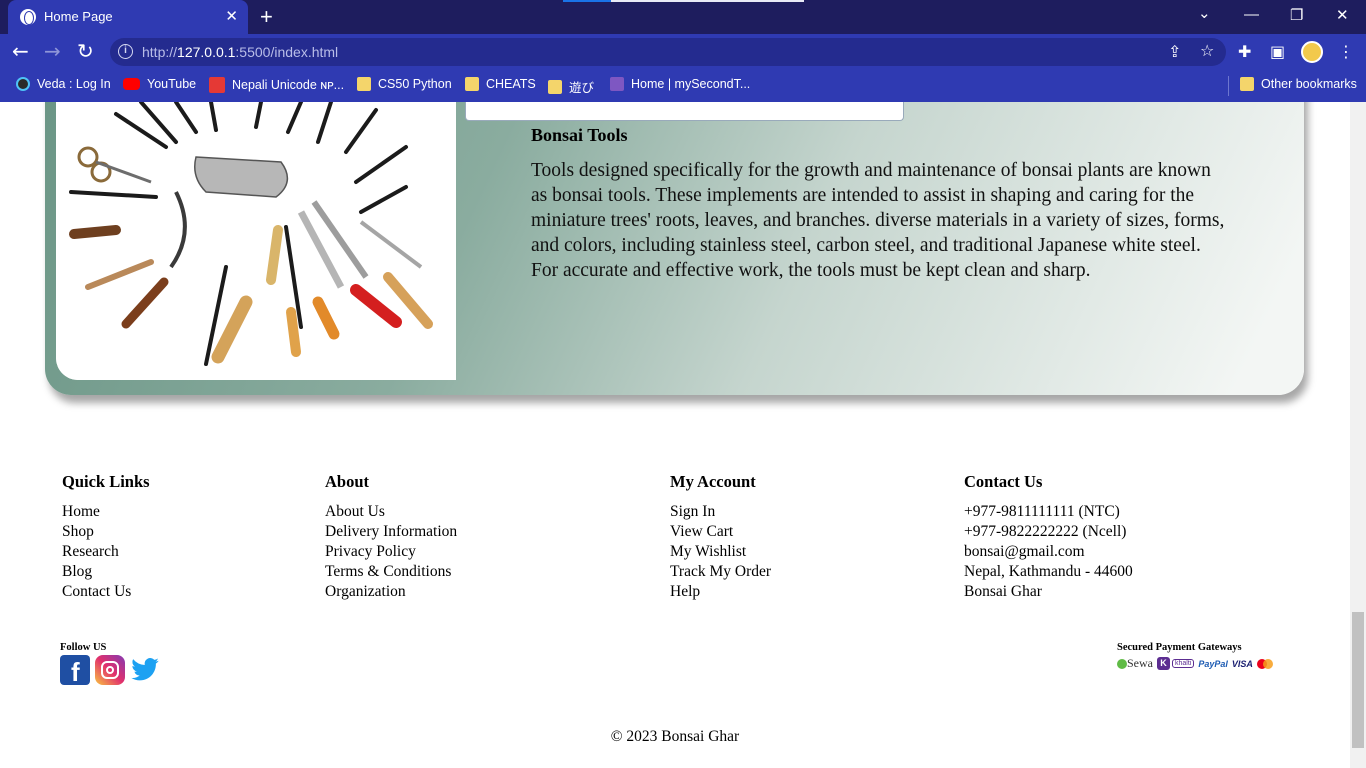  I want to click on follow-us-label: Follow US, so click(83, 647).